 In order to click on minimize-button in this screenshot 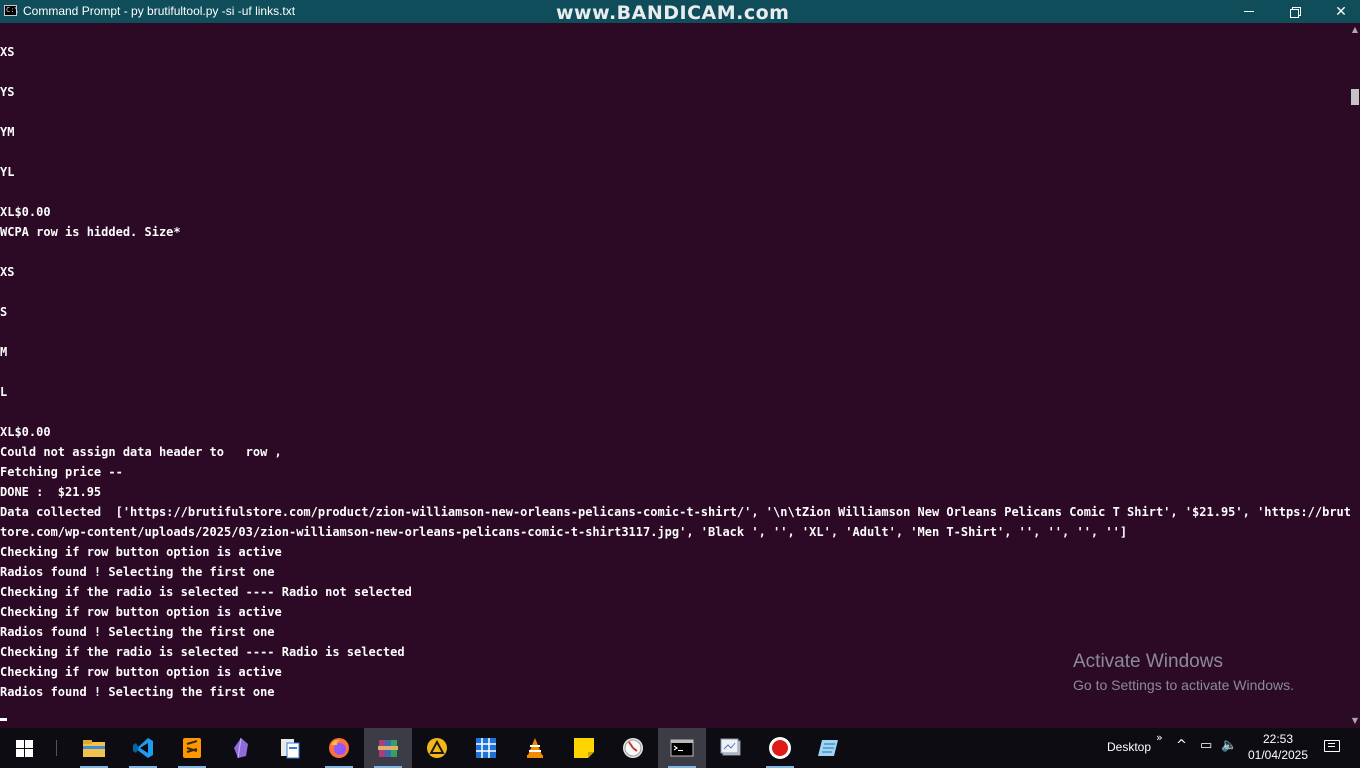, I will do `click(1249, 11)`.